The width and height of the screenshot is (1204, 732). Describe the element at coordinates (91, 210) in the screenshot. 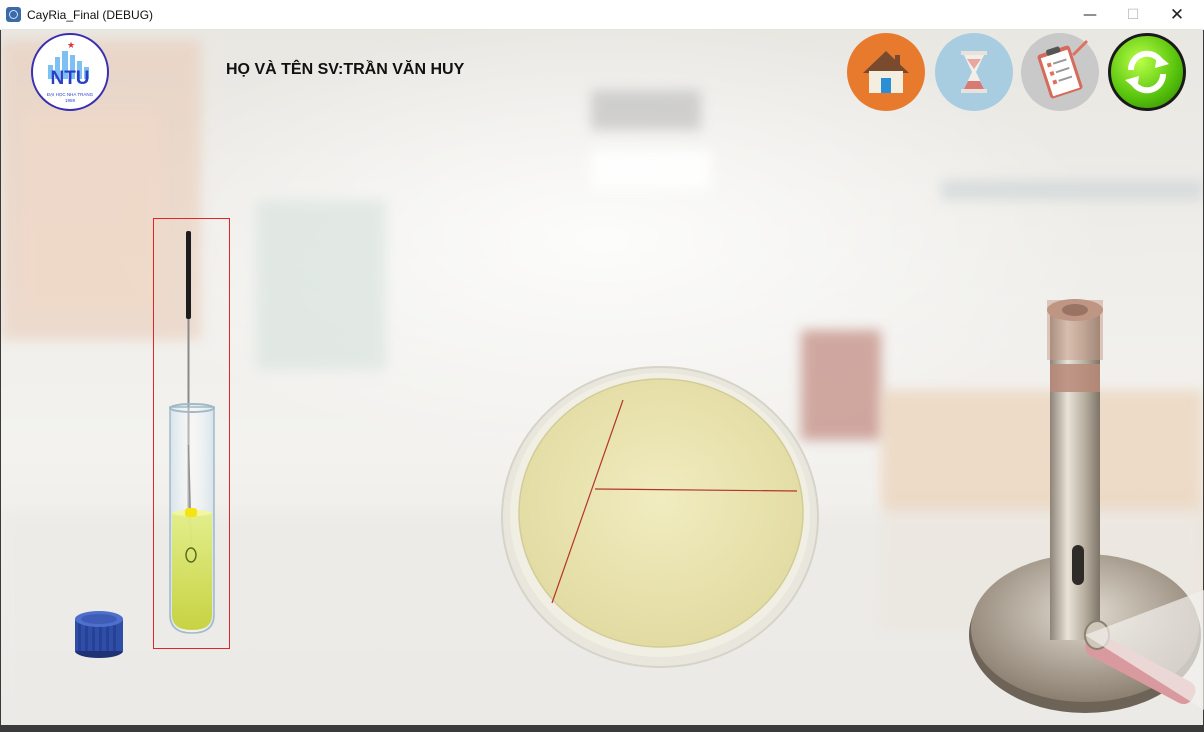

I see `blurred-poster-inner` at that location.